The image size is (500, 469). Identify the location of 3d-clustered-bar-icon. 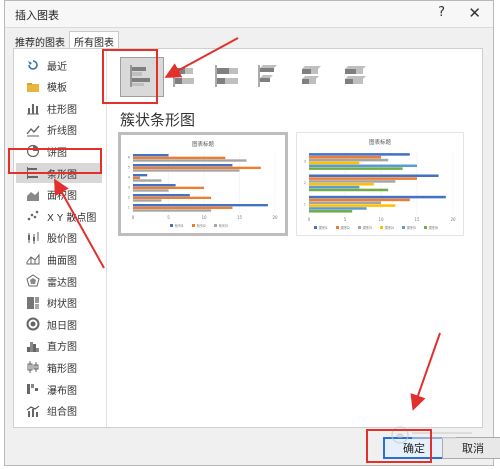
(270, 77).